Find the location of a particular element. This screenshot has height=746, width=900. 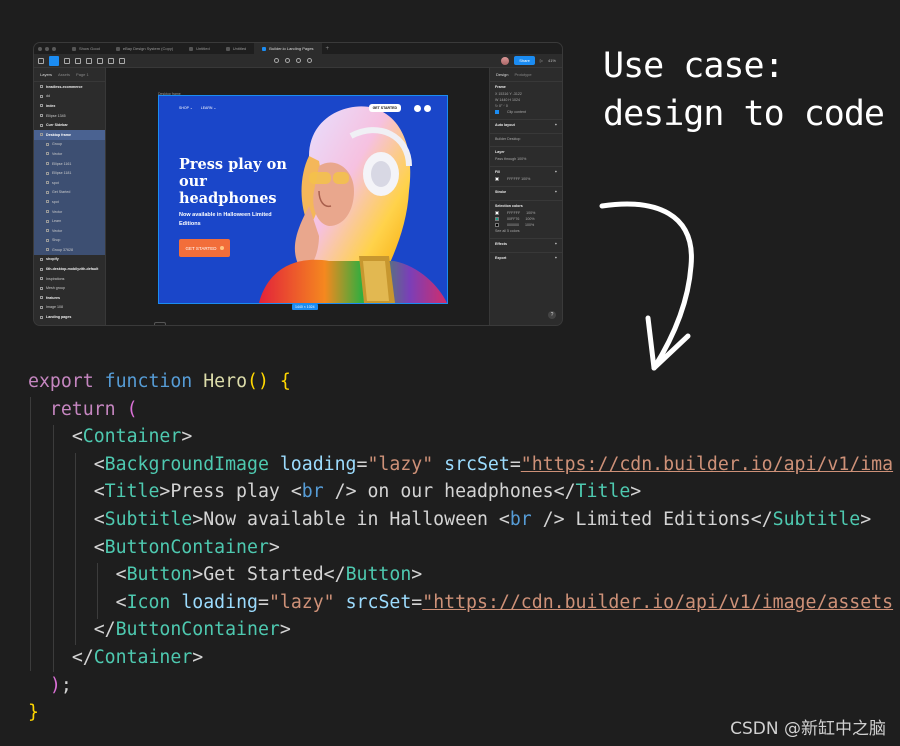

layer-section: Layer Pass through 100% is located at coordinates (526, 156).